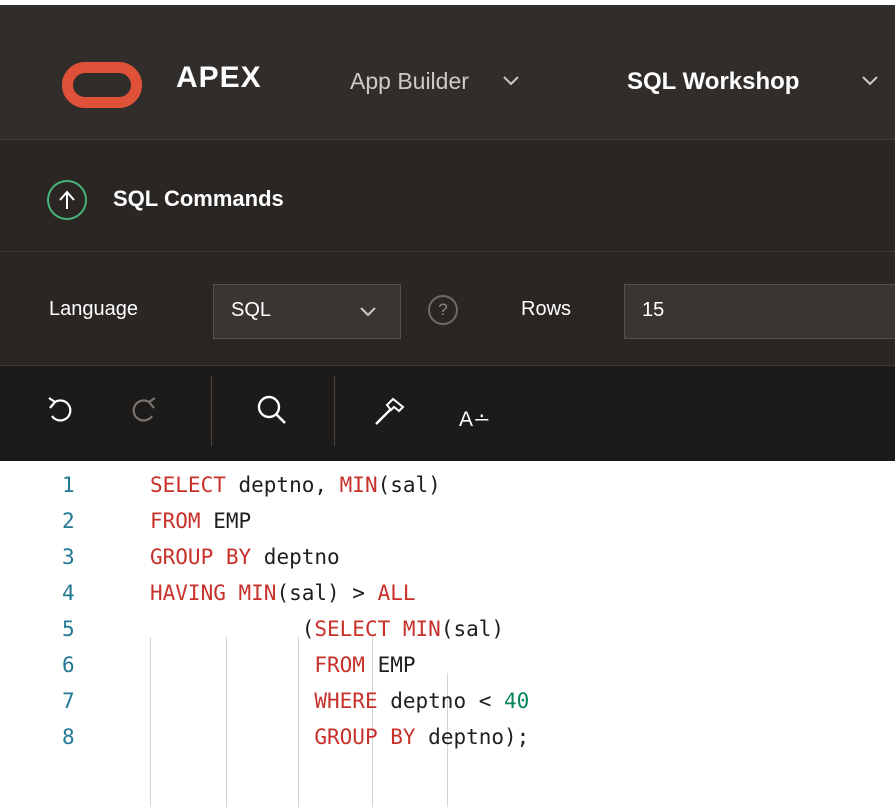 The image size is (895, 807). Describe the element at coordinates (447, 667) in the screenshot. I see `code-line: 6 FROM EMP` at that location.